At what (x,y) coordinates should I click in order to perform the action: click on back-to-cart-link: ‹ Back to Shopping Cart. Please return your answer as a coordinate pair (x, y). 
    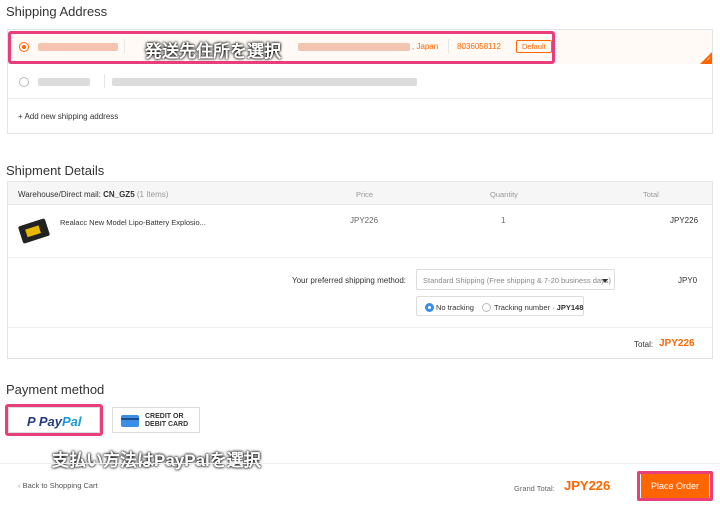
    Looking at the image, I should click on (58, 485).